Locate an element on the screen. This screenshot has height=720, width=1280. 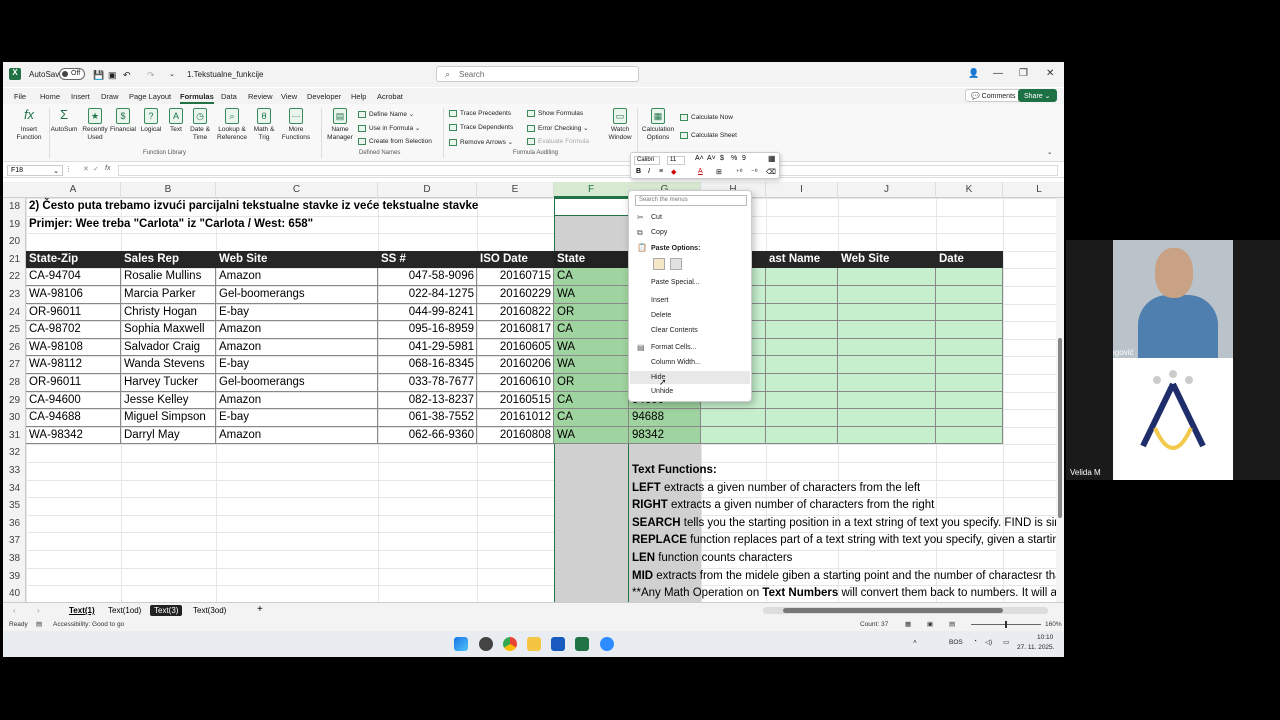
currency-format-icon: $ is located at coordinates (722, 158).